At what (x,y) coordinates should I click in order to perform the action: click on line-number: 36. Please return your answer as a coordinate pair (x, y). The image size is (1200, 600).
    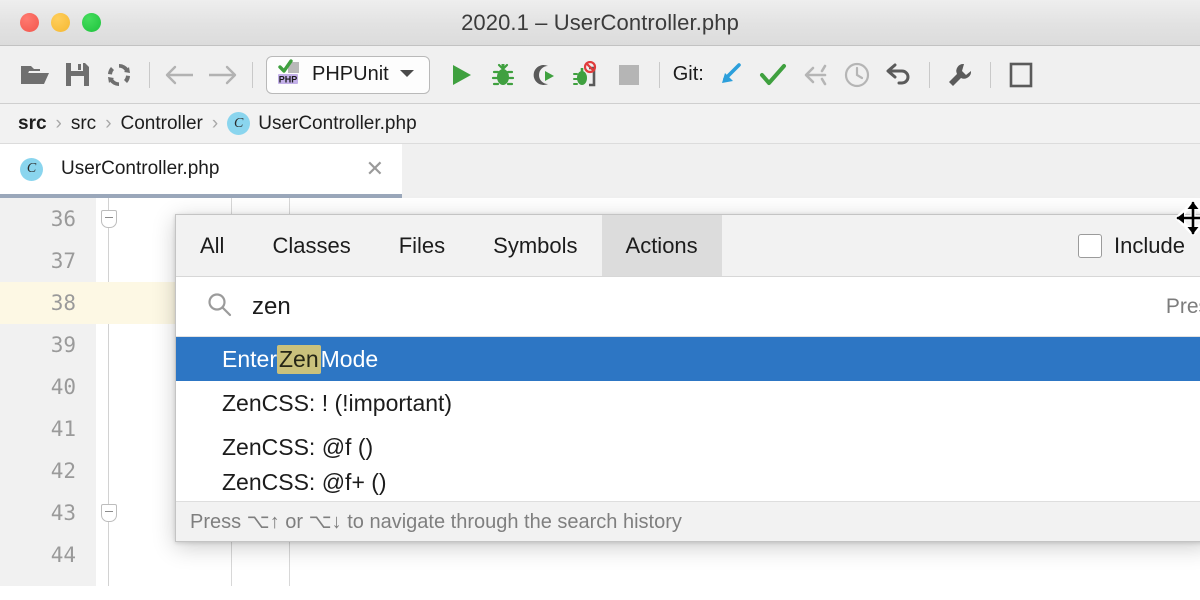
    Looking at the image, I should click on (63, 219).